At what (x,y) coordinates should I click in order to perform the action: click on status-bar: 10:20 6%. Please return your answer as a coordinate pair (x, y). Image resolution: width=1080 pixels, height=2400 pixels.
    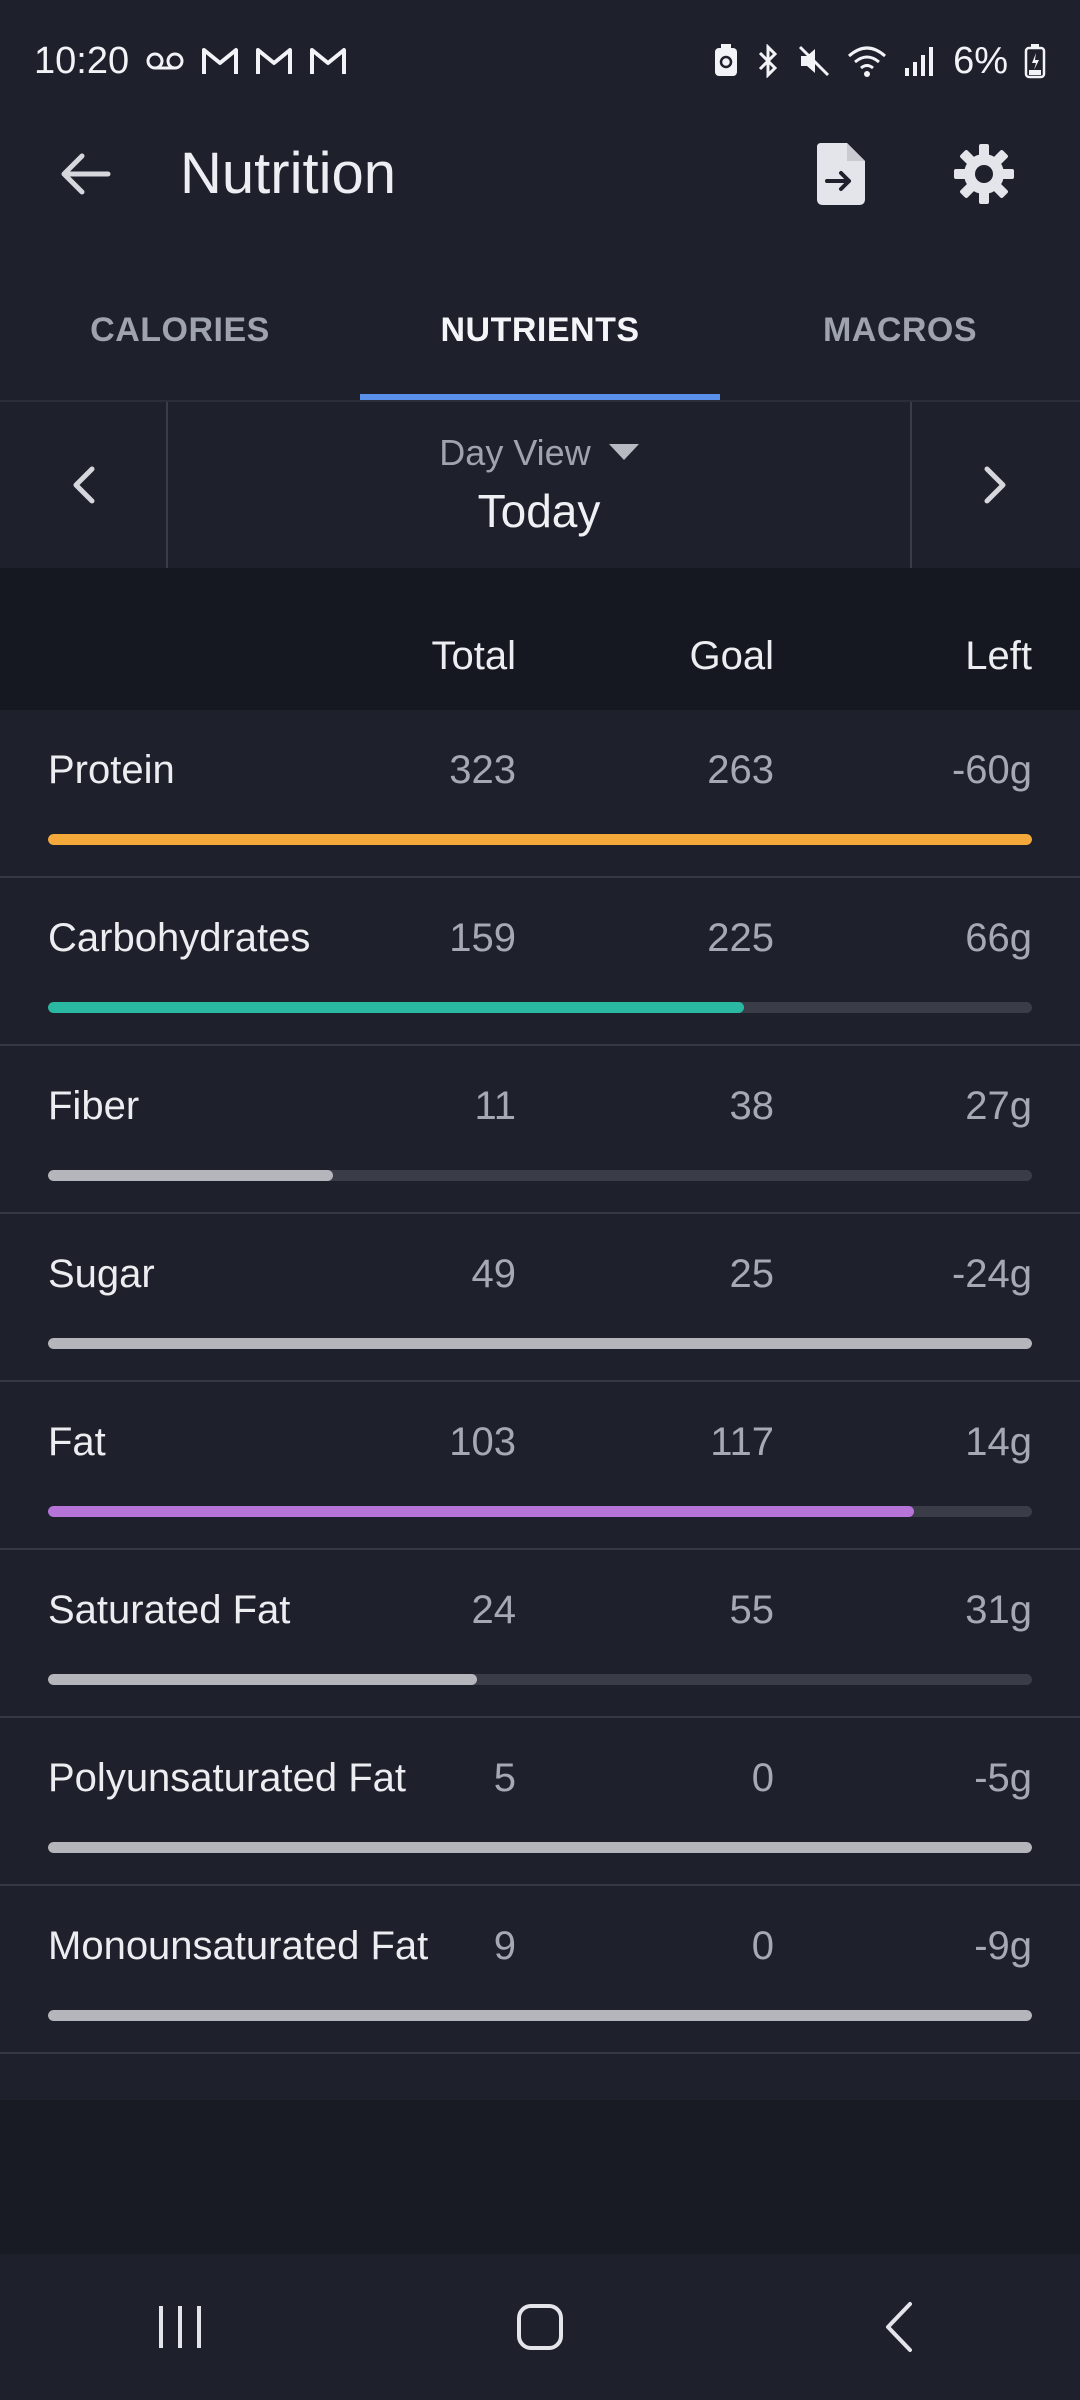
    Looking at the image, I should click on (540, 61).